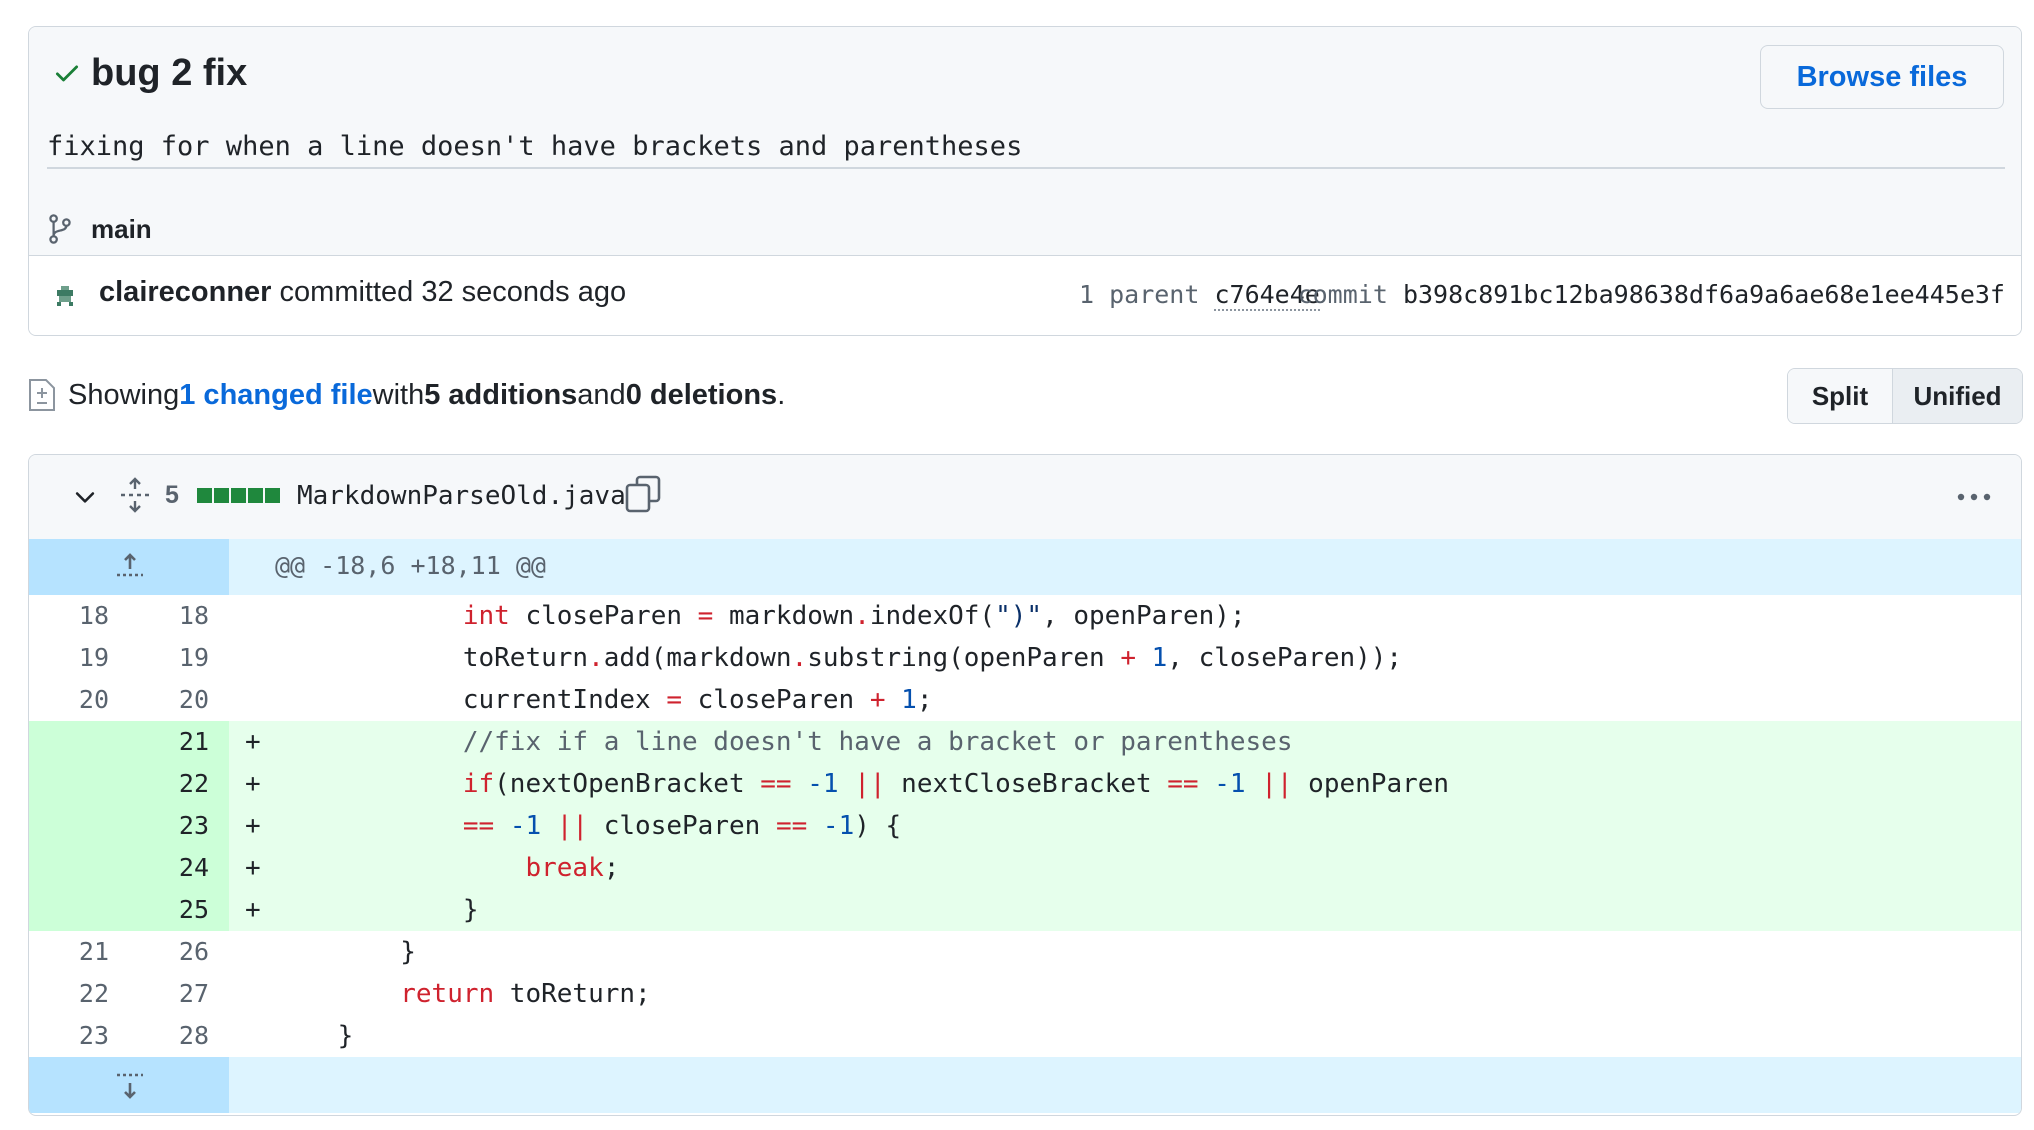  Describe the element at coordinates (1350, 294) in the screenshot. I see `commit-label: commit` at that location.